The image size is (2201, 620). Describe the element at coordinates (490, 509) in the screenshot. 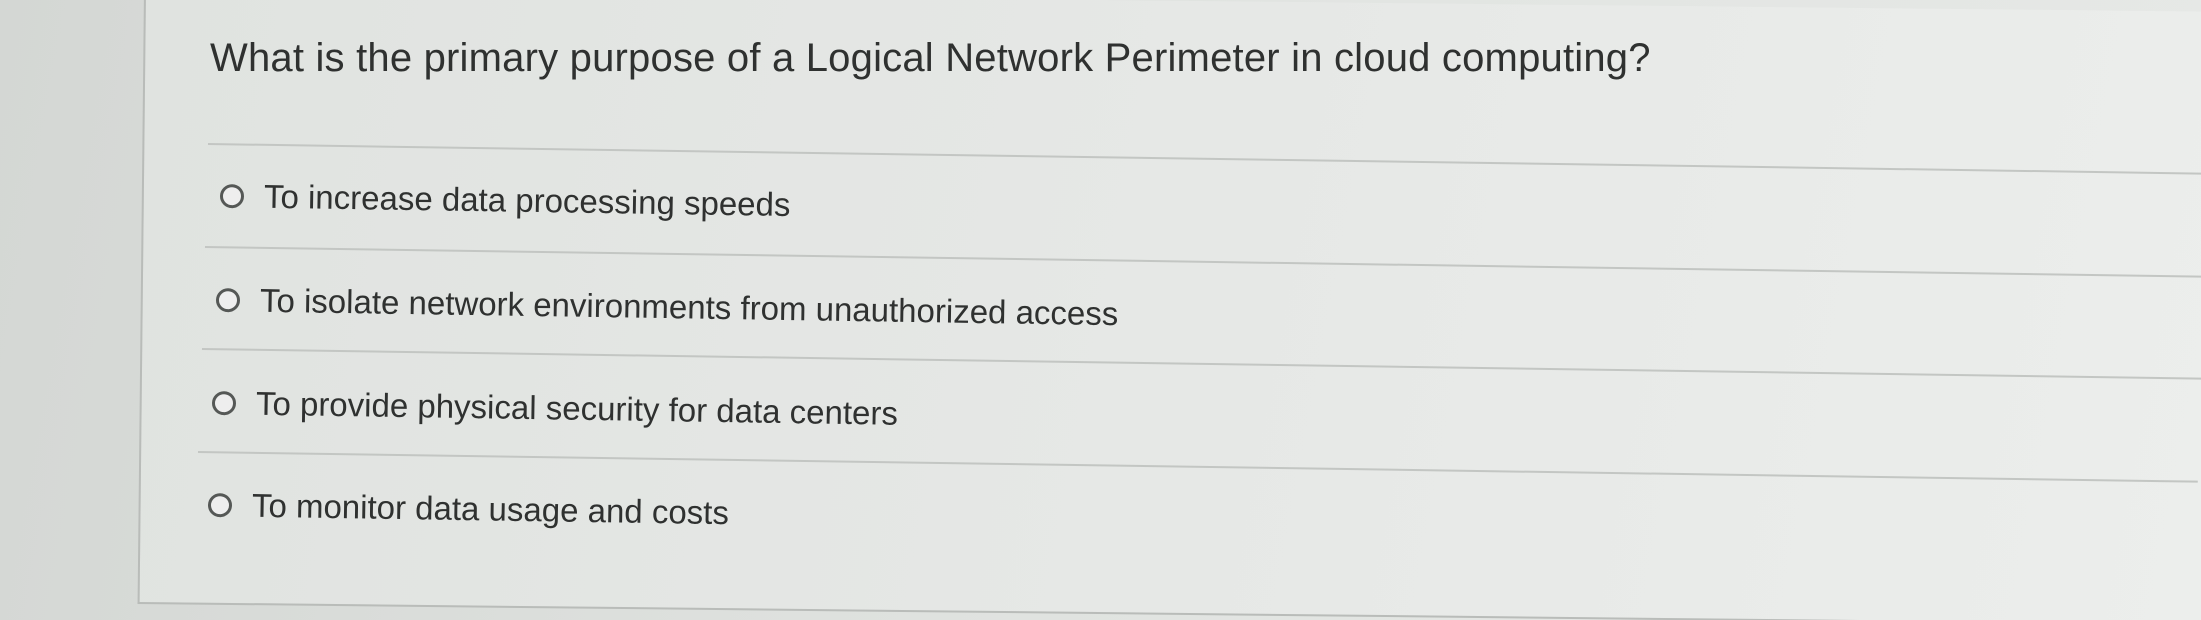

I see `option-label: To monitor data usage and costs` at that location.